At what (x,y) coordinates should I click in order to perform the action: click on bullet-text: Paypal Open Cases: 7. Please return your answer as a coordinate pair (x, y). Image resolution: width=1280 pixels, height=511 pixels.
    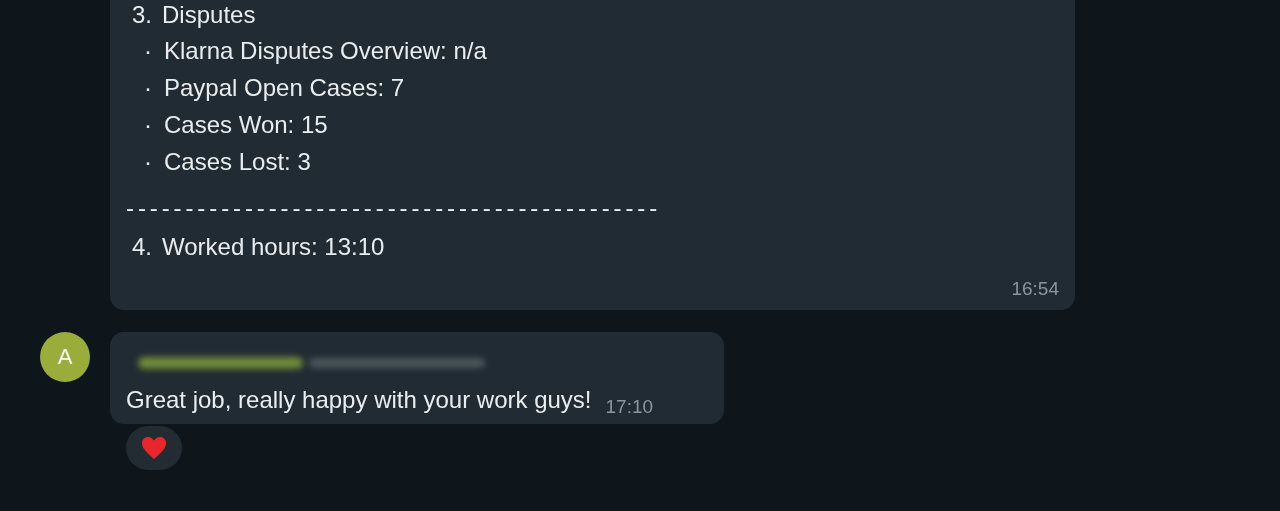
    Looking at the image, I should click on (284, 87).